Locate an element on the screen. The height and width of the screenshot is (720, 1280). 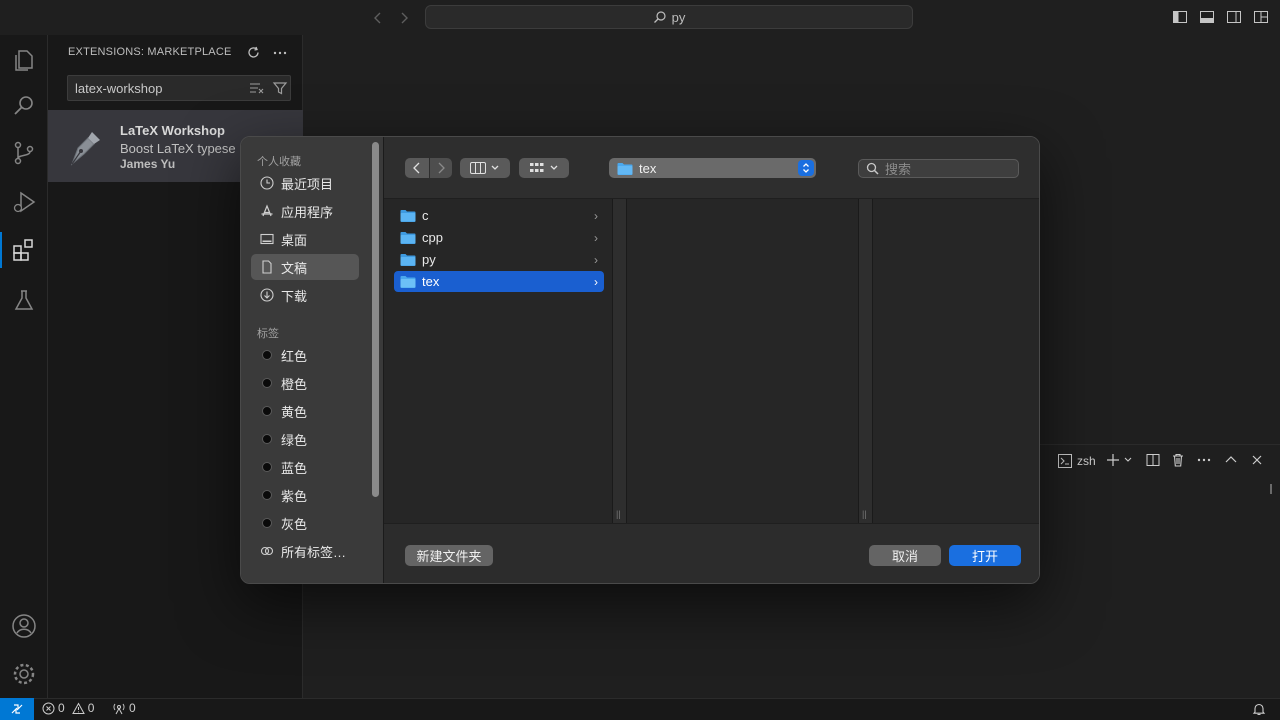
toggle-panel-icon is located at coordinates (1207, 17).